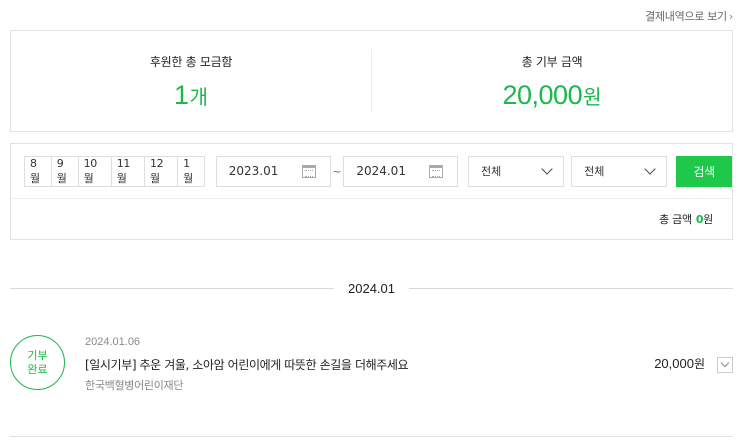 The image size is (743, 442). What do you see at coordinates (65, 171) in the screenshot?
I see `month-button-sep: 9월` at bounding box center [65, 171].